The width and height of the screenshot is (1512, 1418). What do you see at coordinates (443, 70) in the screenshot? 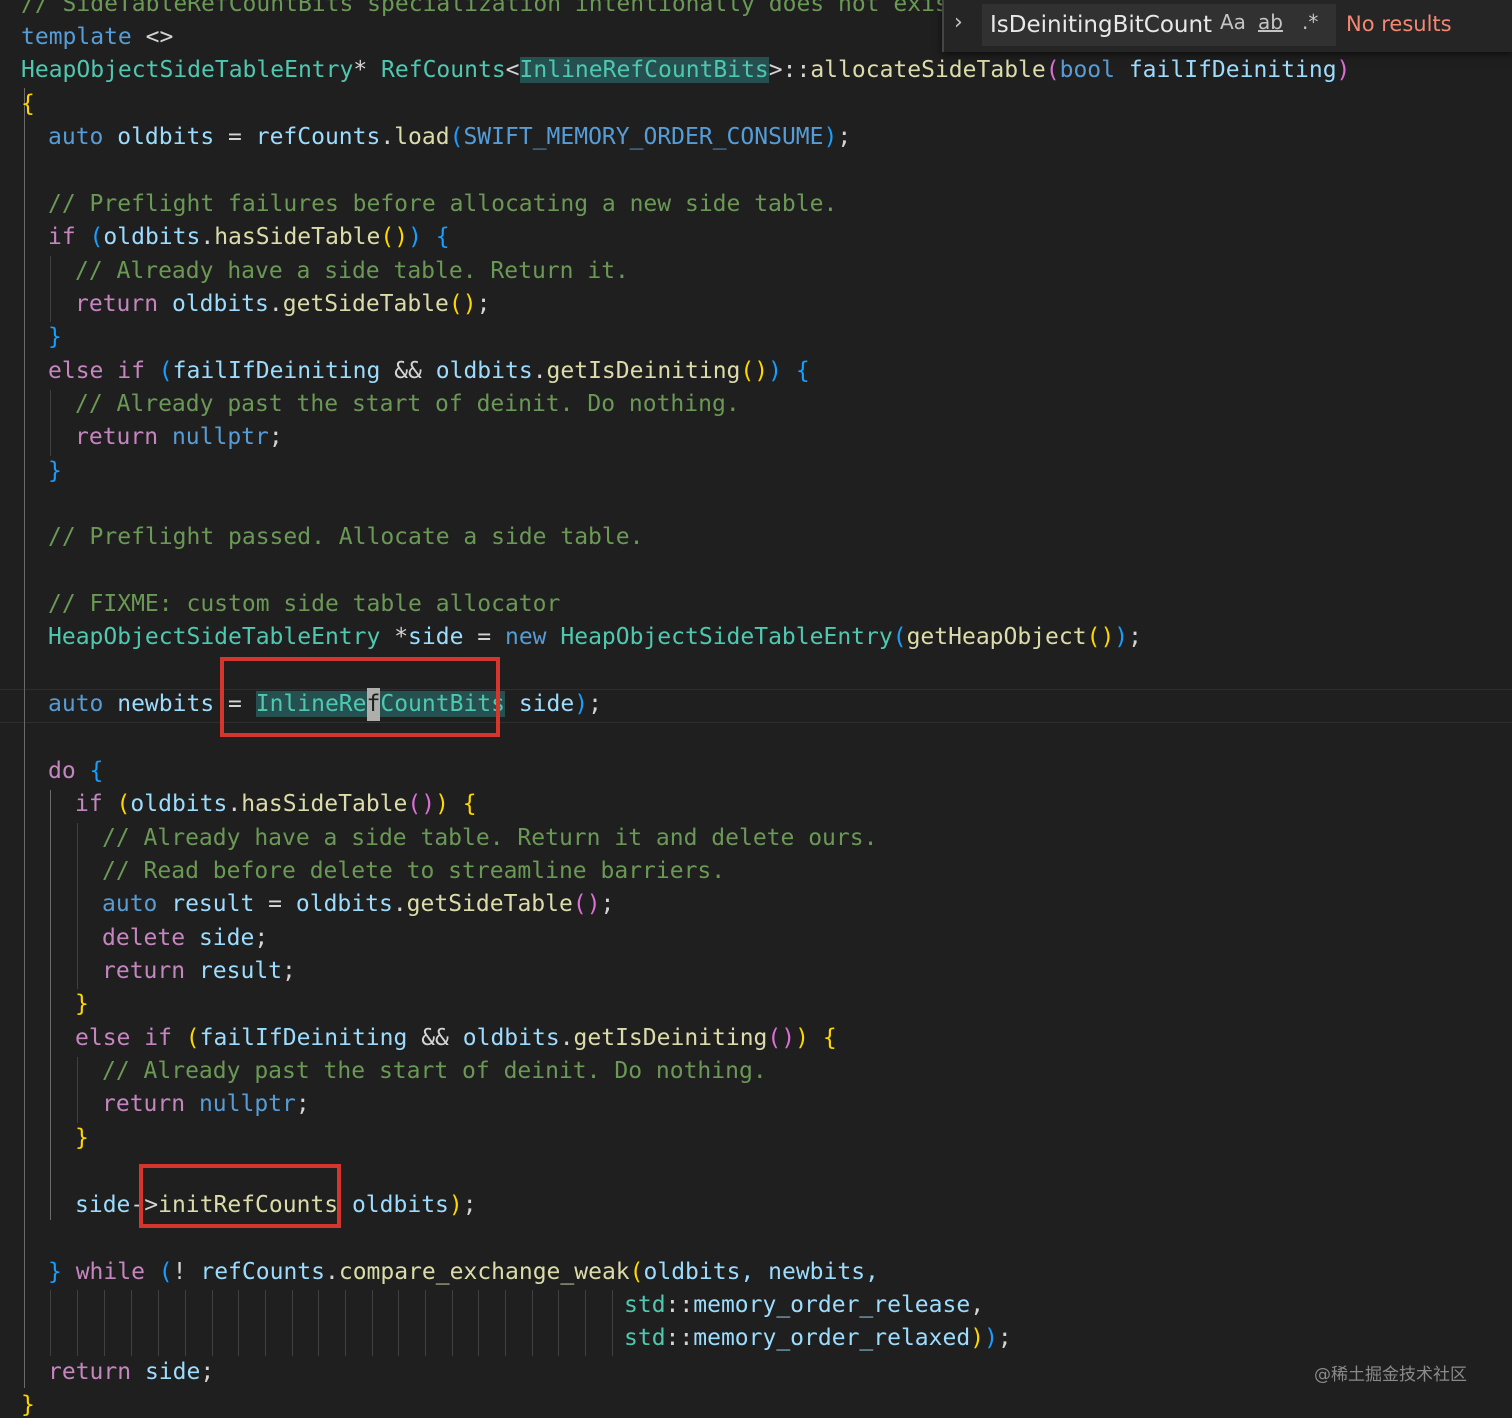
I see `class-name: RefCounts` at bounding box center [443, 70].